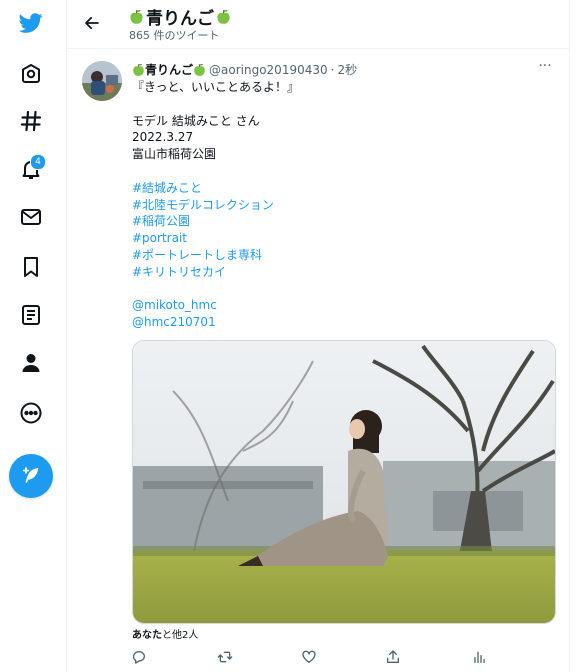 The height and width of the screenshot is (672, 586). Describe the element at coordinates (179, 272) in the screenshot. I see `hashtag-link: #キリトリセカイ` at that location.